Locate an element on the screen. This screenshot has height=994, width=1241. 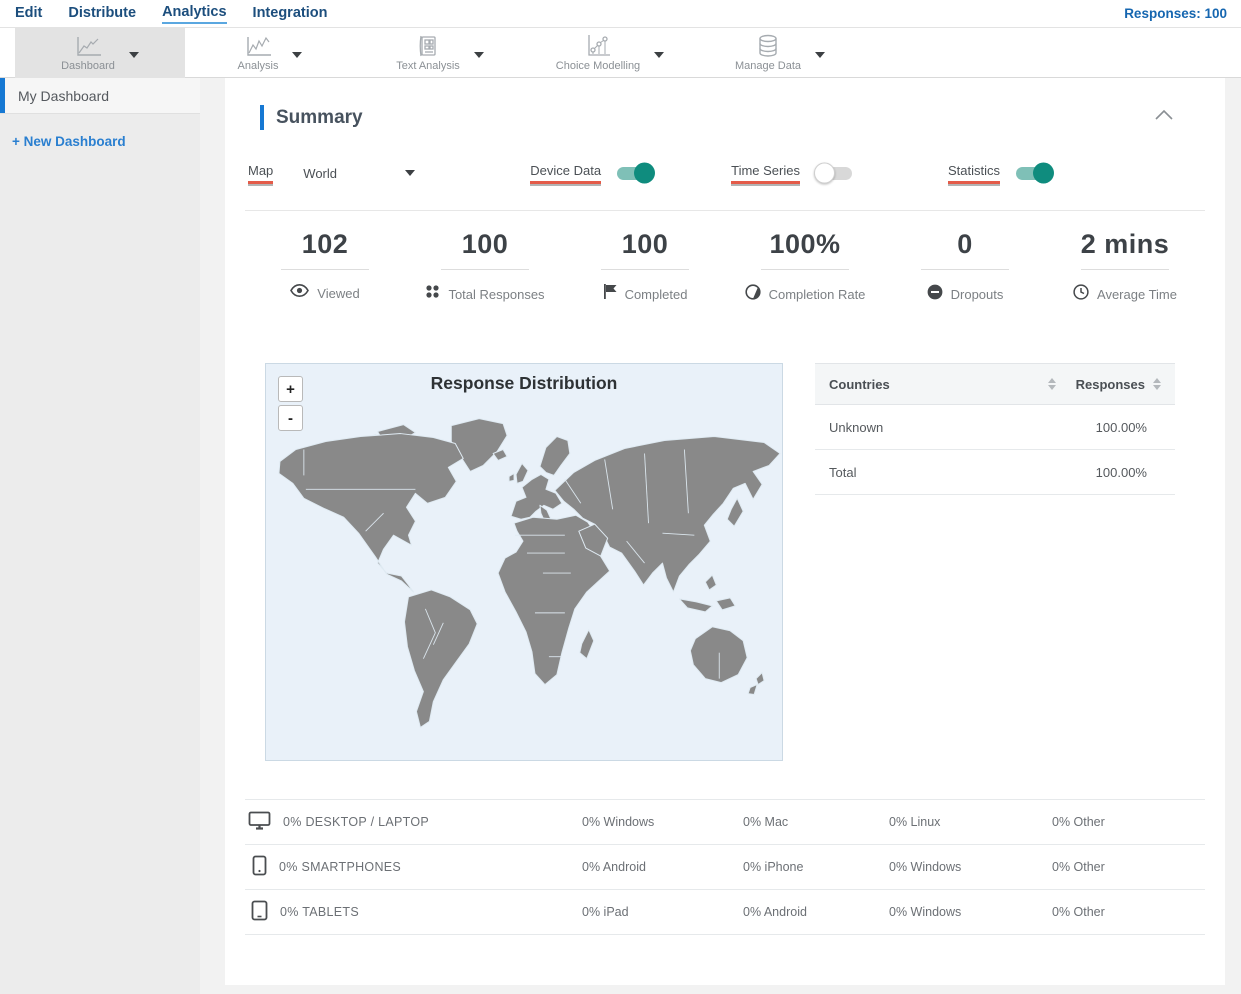
stat-value: 0 is located at coordinates (965, 244).